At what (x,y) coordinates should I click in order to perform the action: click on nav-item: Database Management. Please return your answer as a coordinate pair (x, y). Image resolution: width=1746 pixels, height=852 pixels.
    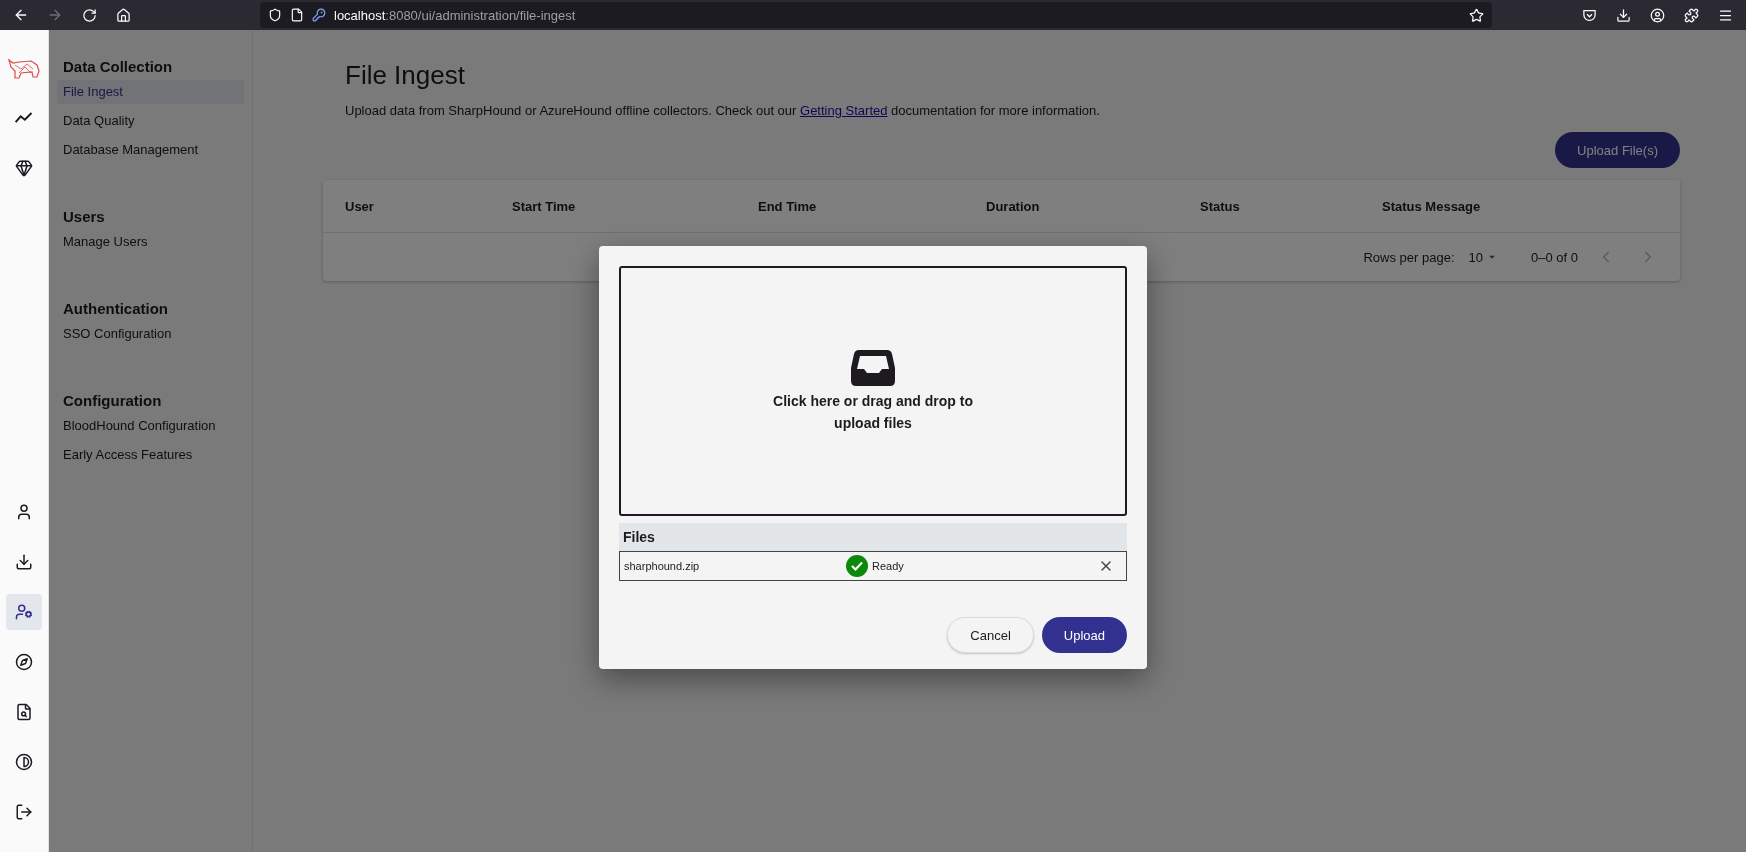
    Looking at the image, I should click on (150, 150).